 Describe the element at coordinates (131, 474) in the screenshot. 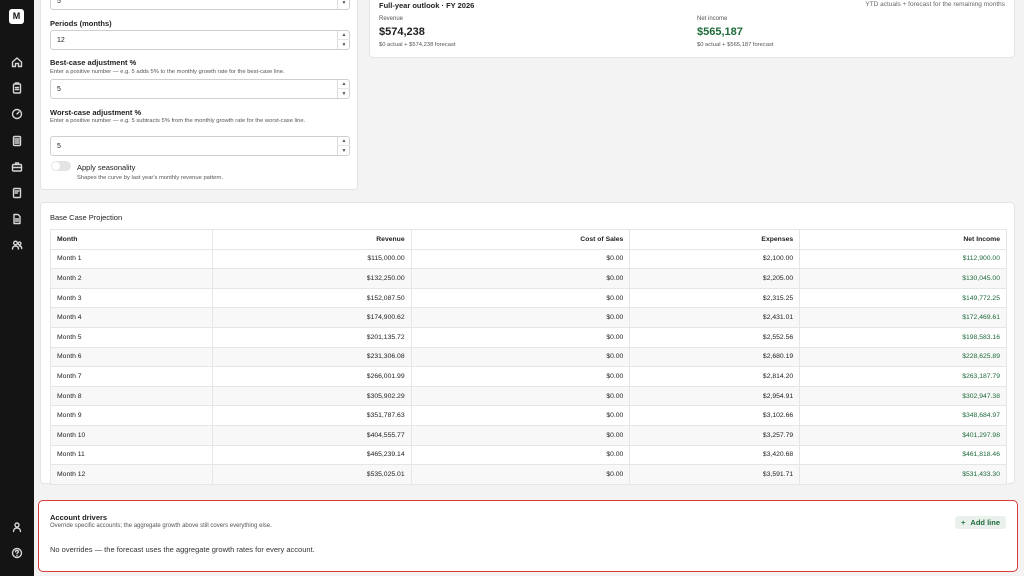

I see `table-cell: Month 12` at that location.